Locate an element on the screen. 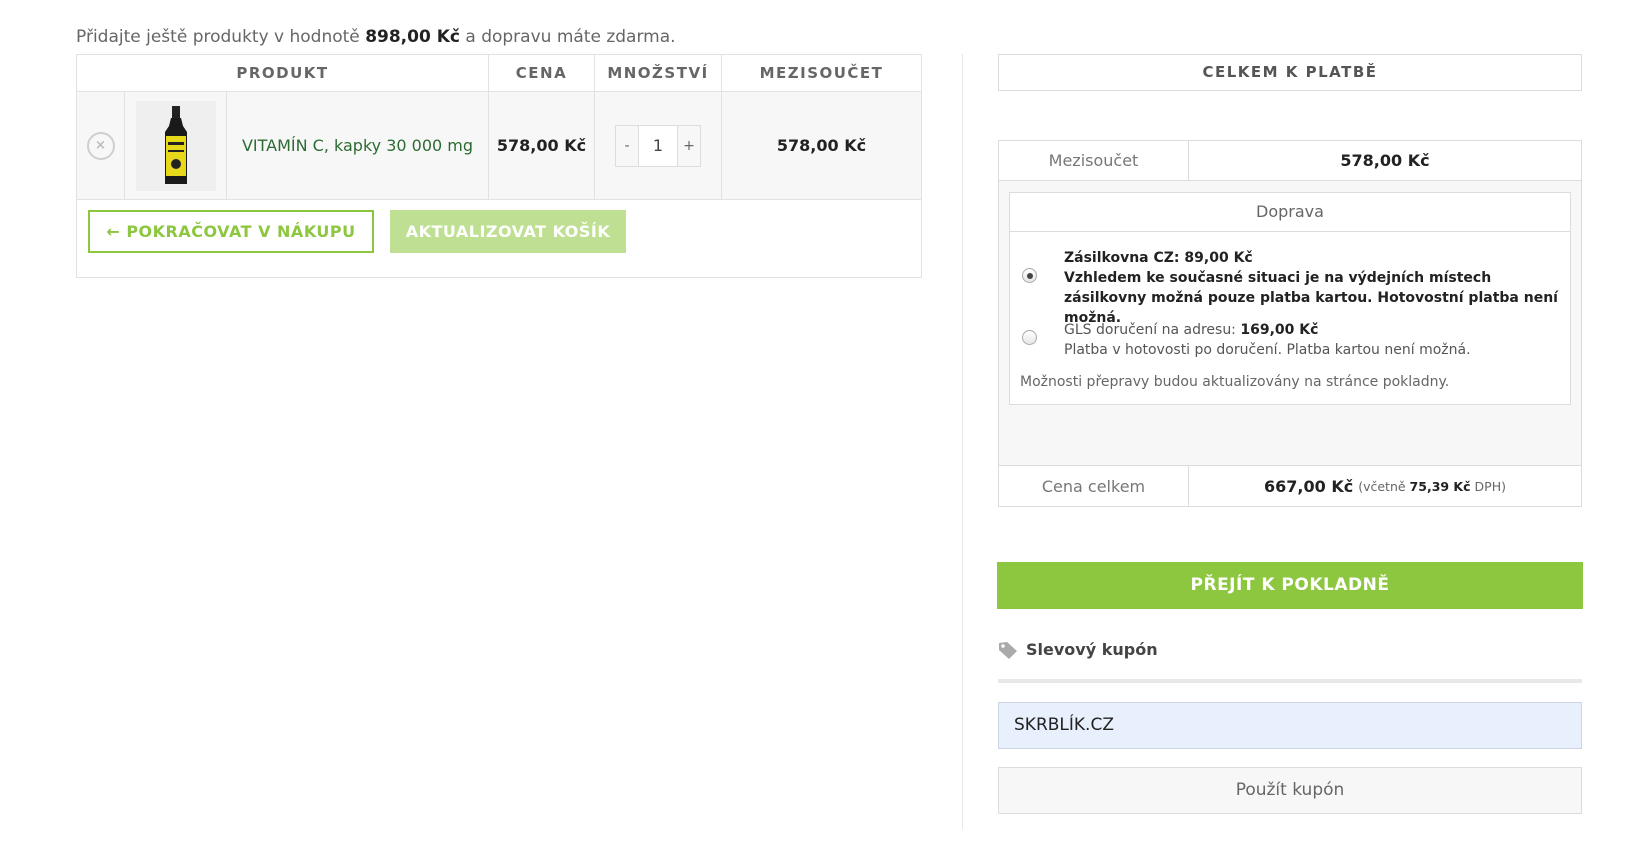 The height and width of the screenshot is (848, 1651). totals-title: CELKEM K PLATBĚ is located at coordinates (1290, 72).